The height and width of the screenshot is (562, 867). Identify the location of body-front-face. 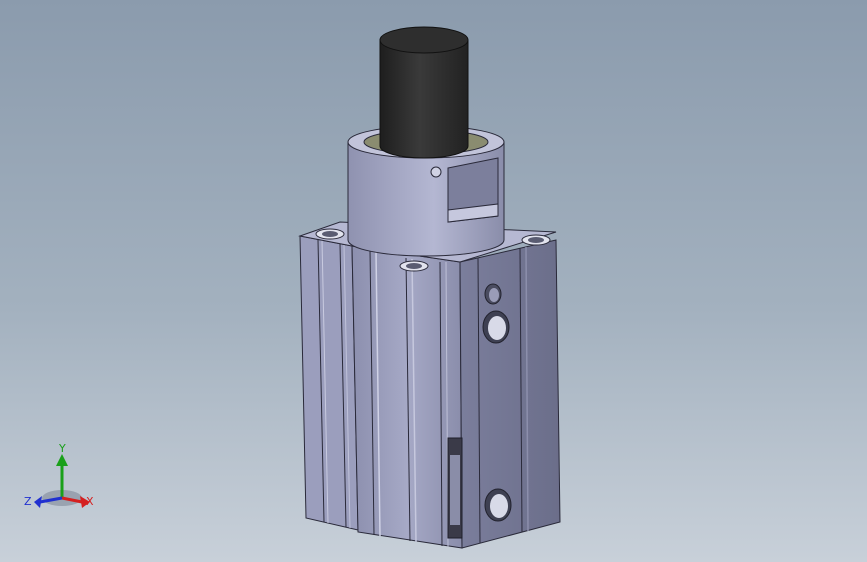
(407, 397).